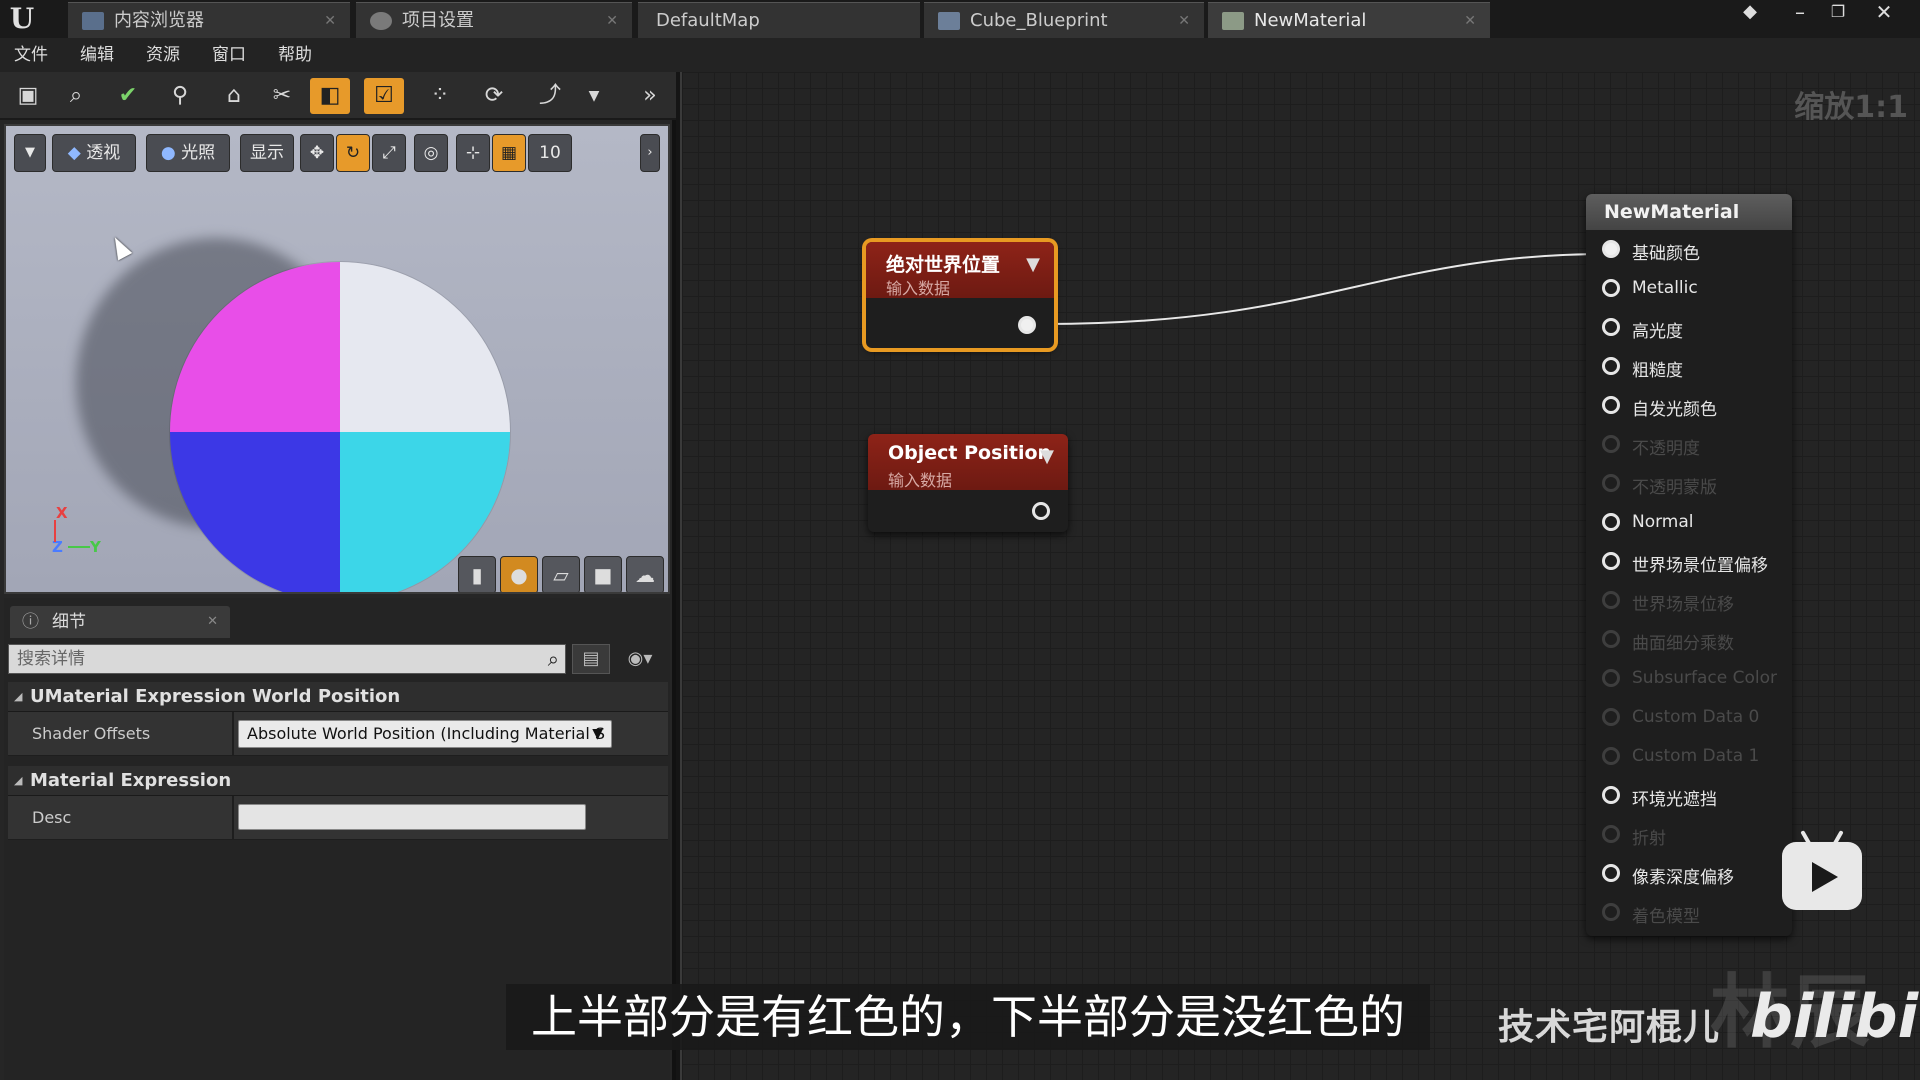 The height and width of the screenshot is (1080, 1920). Describe the element at coordinates (52, 817) in the screenshot. I see `property-label: Desc` at that location.